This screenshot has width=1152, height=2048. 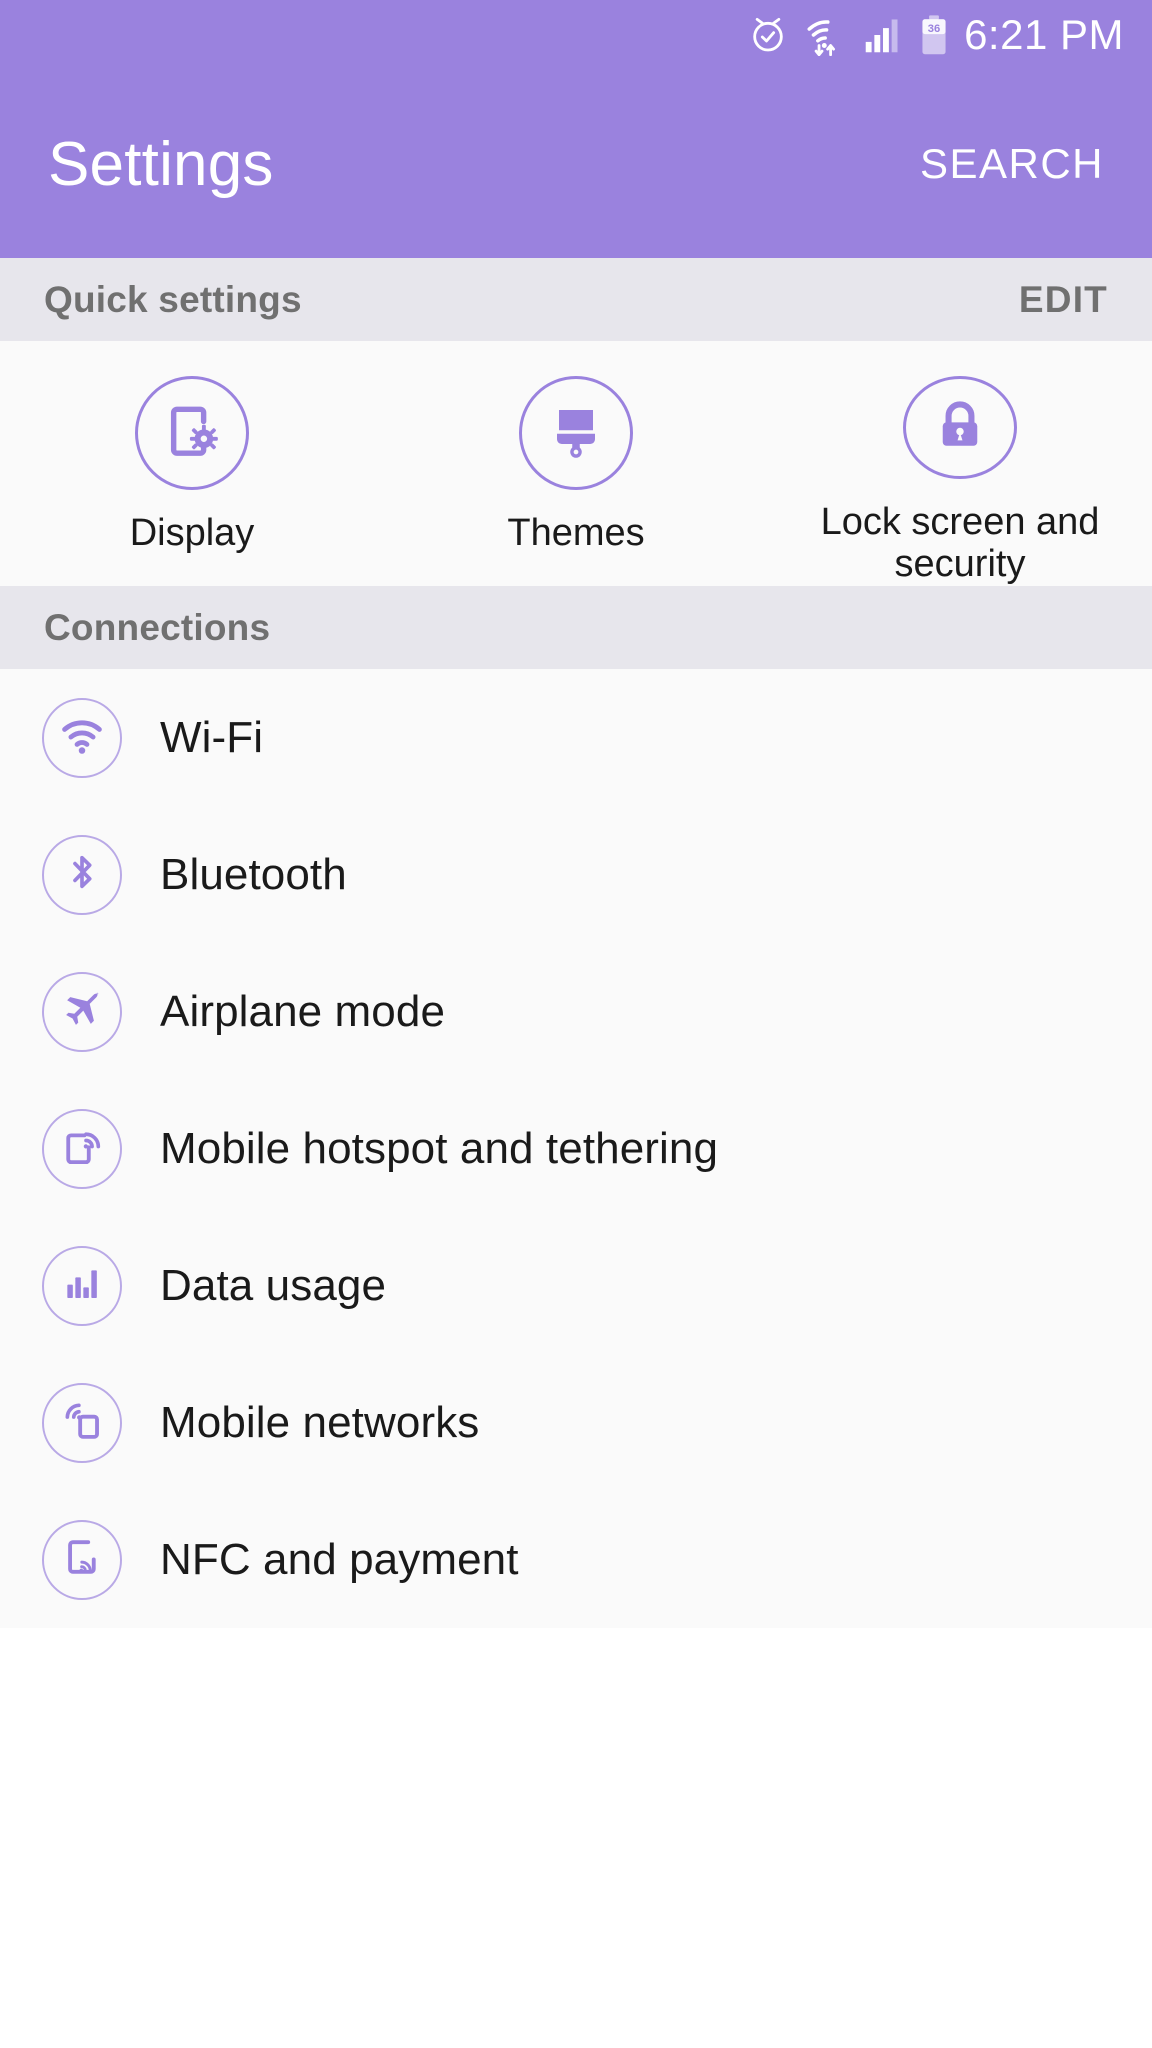 I want to click on list-item-label: Wi-Fi, so click(x=212, y=737).